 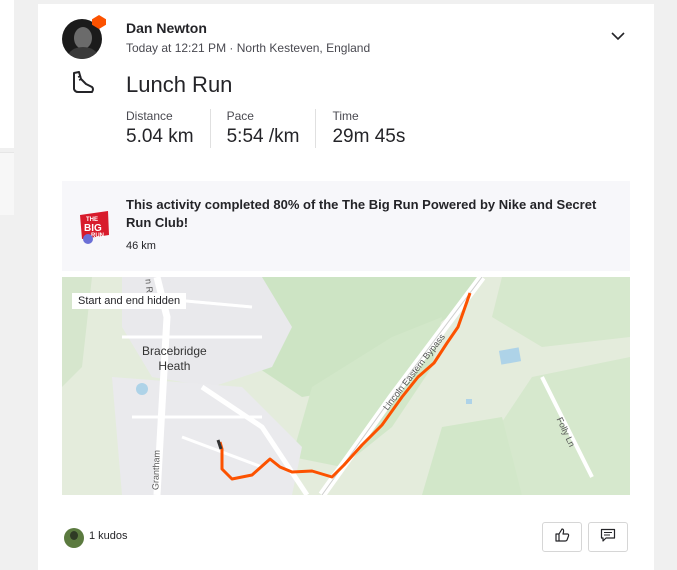 What do you see at coordinates (108, 536) in the screenshot?
I see `kudos-count-link: 1 kudos` at bounding box center [108, 536].